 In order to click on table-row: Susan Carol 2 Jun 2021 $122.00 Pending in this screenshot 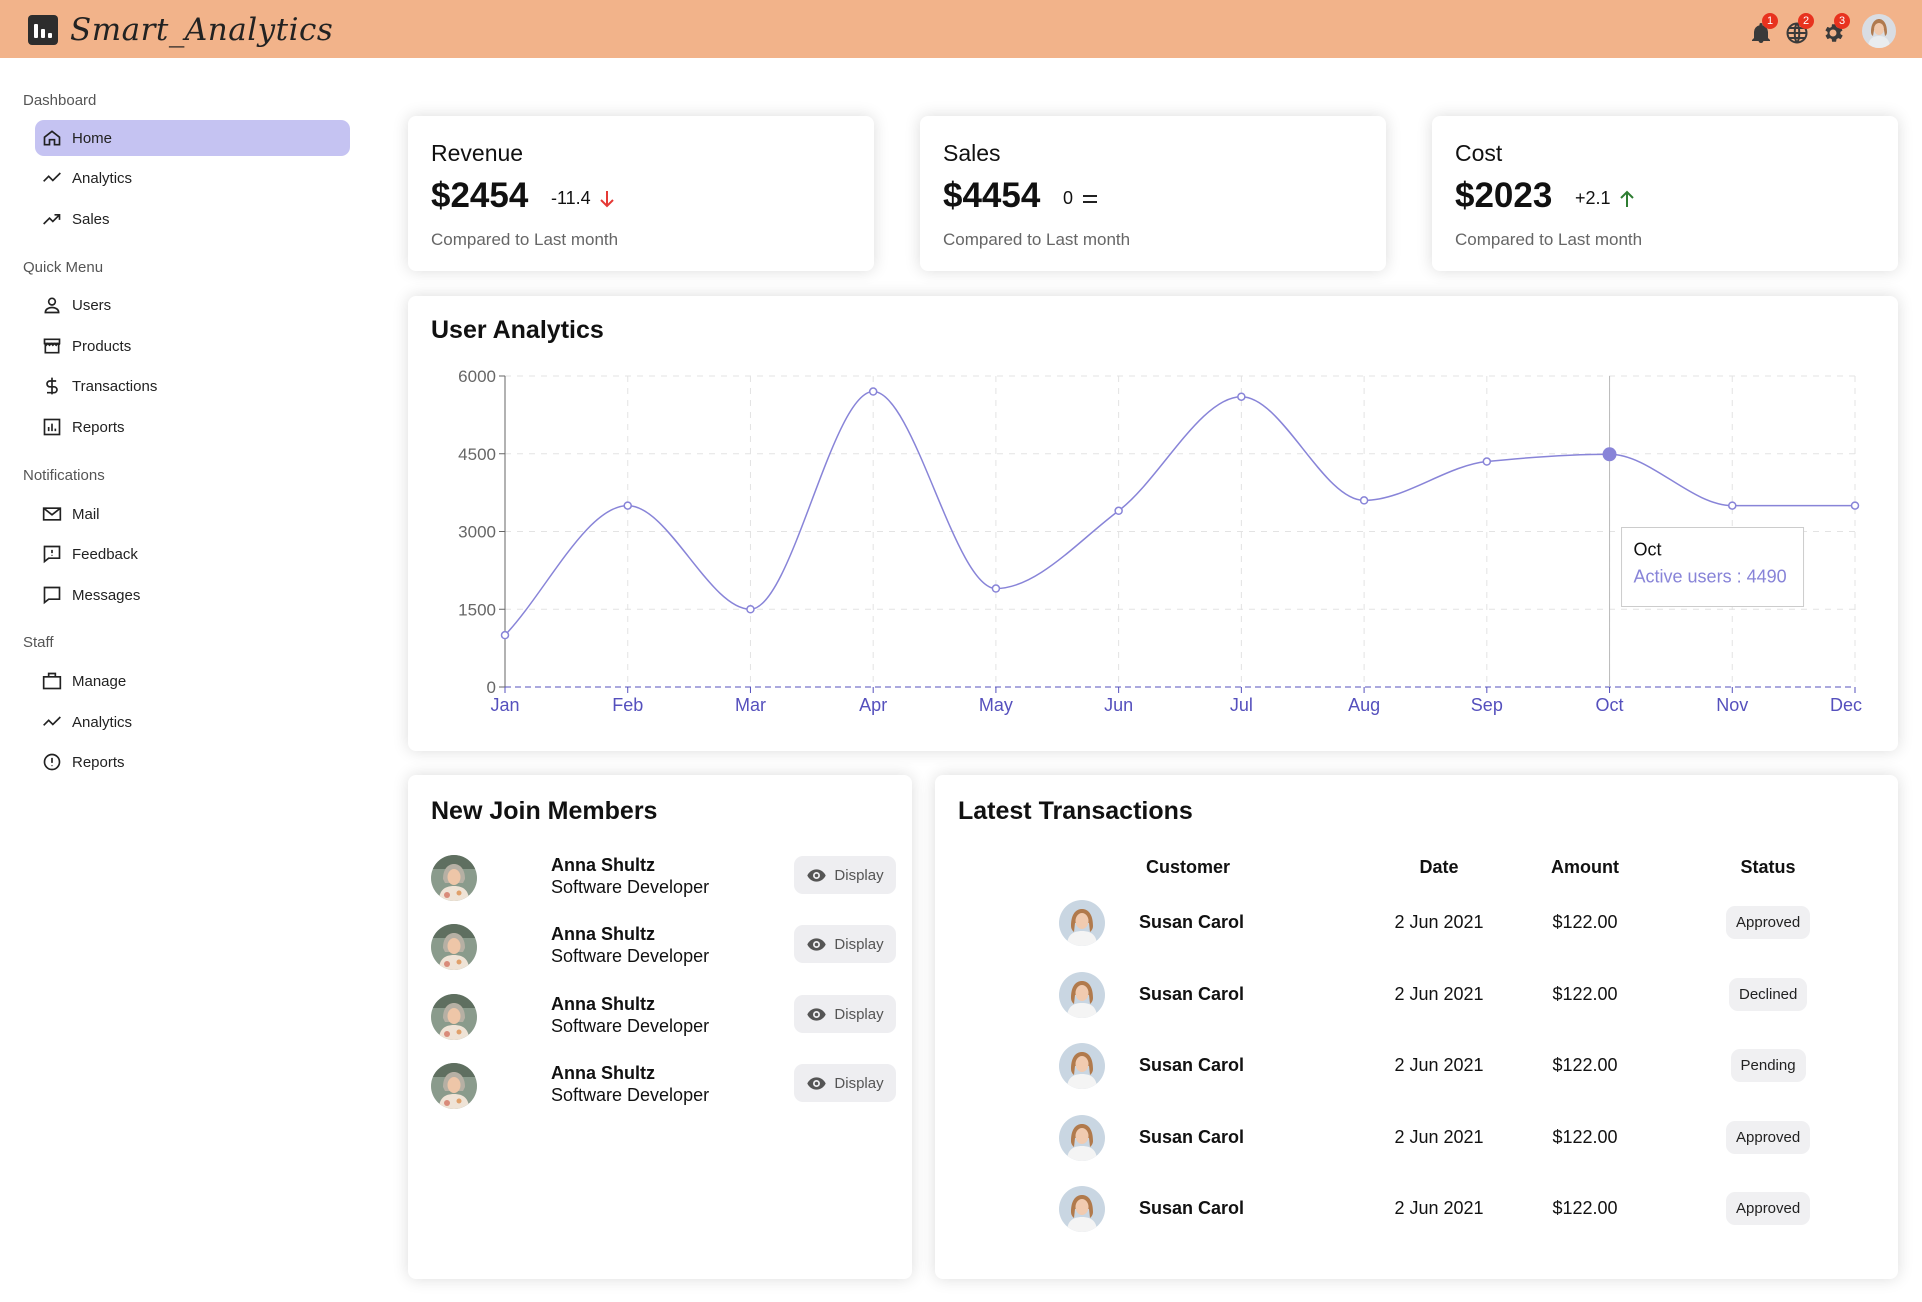, I will do `click(1417, 1066)`.